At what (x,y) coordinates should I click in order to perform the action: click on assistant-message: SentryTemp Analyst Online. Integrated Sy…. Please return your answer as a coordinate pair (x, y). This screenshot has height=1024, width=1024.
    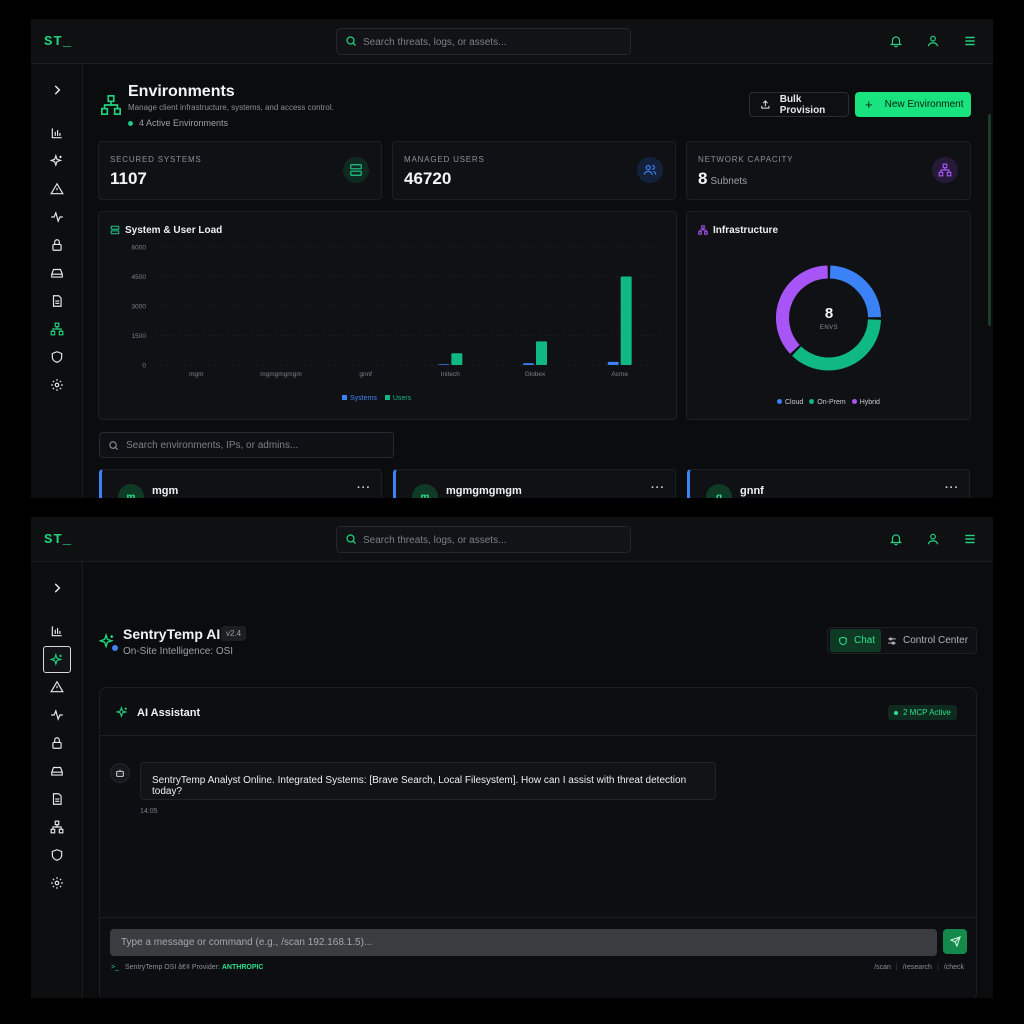
    Looking at the image, I should click on (428, 781).